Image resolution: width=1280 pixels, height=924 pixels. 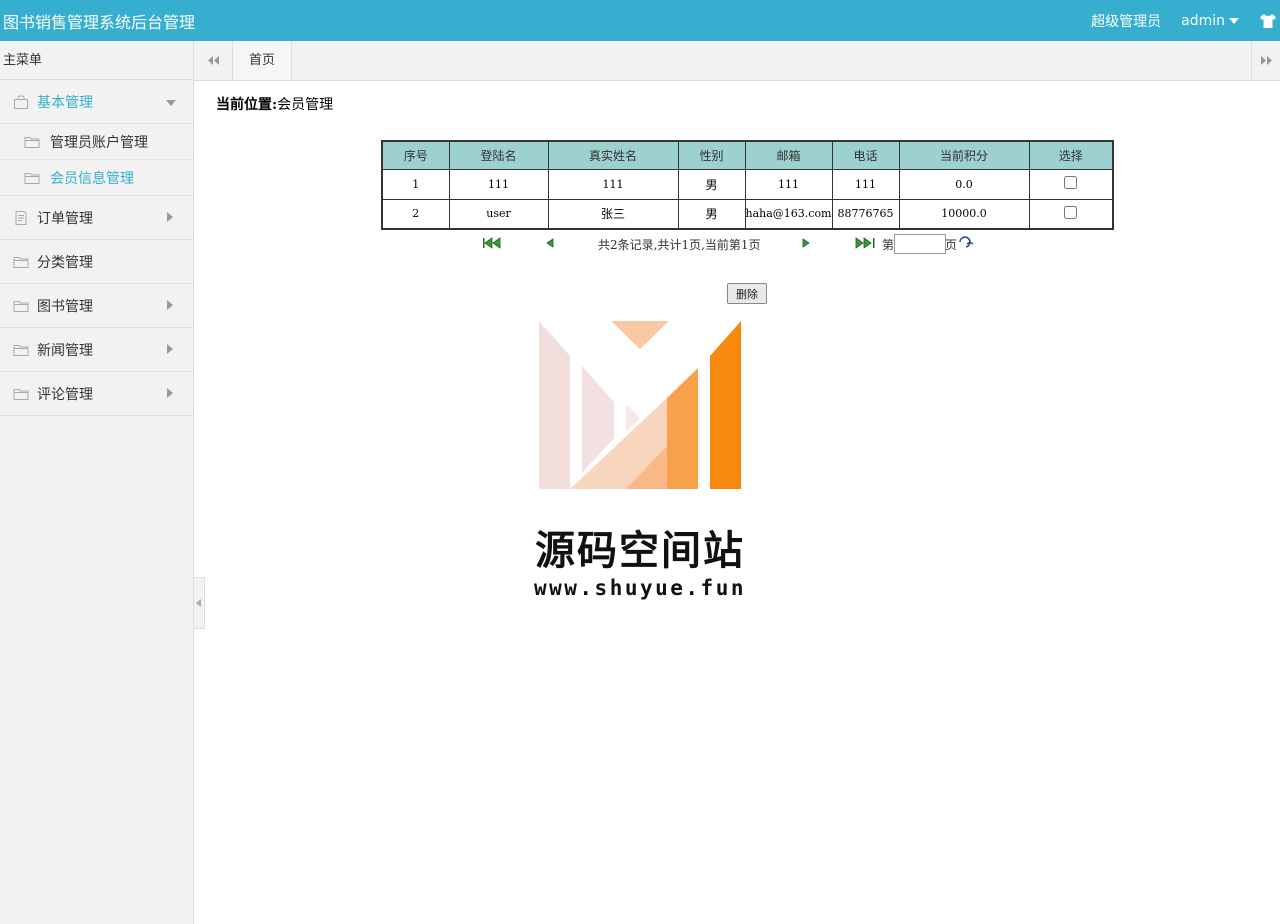 I want to click on column-header: 选择, so click(x=1071, y=155).